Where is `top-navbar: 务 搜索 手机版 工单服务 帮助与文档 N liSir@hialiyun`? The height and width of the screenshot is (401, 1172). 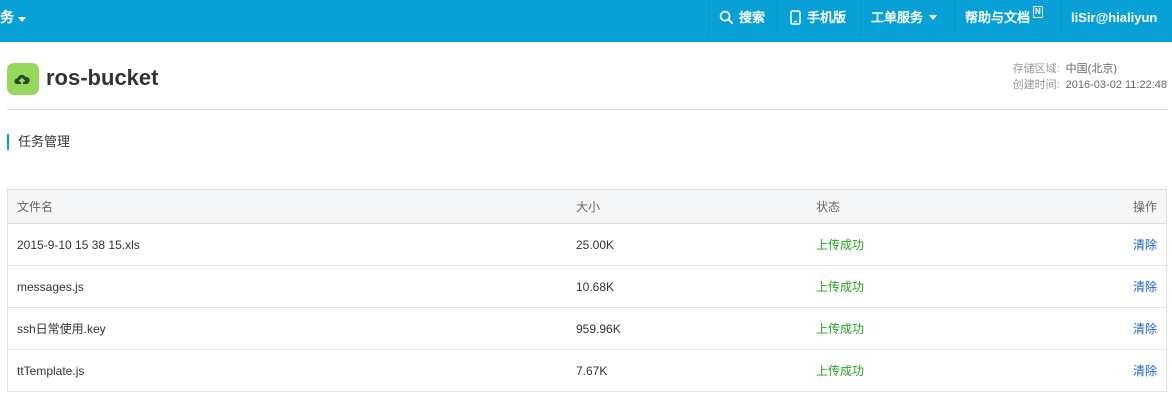
top-navbar: 务 搜索 手机版 工单服务 帮助与文档 N liSir@hialiyun is located at coordinates (586, 21).